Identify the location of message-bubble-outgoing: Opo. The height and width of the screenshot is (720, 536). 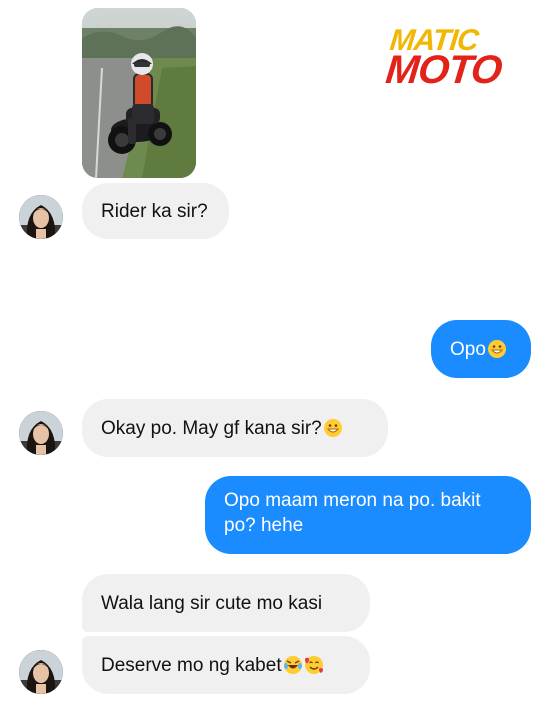
(481, 349).